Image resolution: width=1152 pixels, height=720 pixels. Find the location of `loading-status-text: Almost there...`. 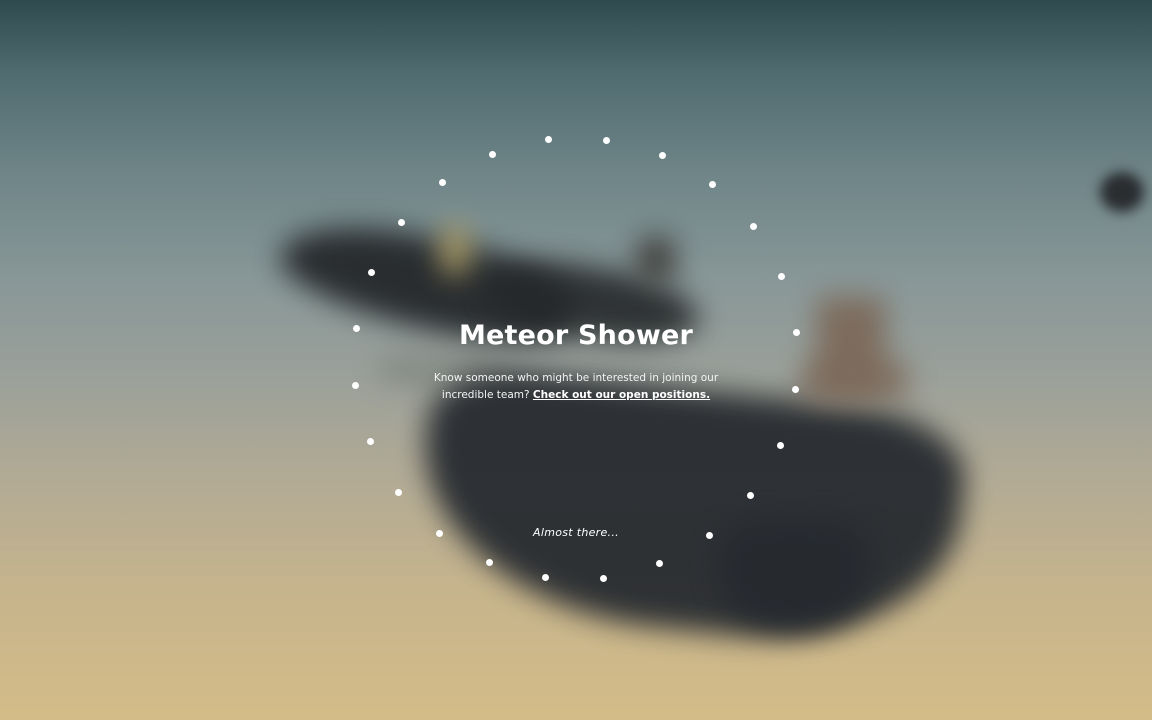

loading-status-text: Almost there... is located at coordinates (576, 532).